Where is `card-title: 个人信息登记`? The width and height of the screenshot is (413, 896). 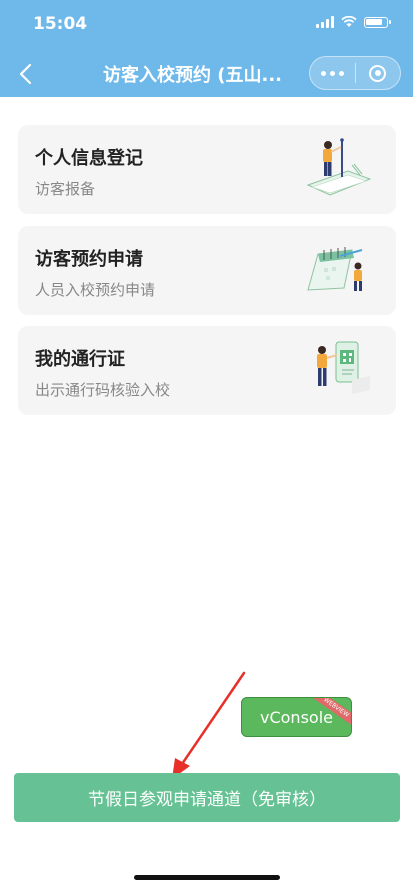
card-title: 个人信息登记 is located at coordinates (89, 158).